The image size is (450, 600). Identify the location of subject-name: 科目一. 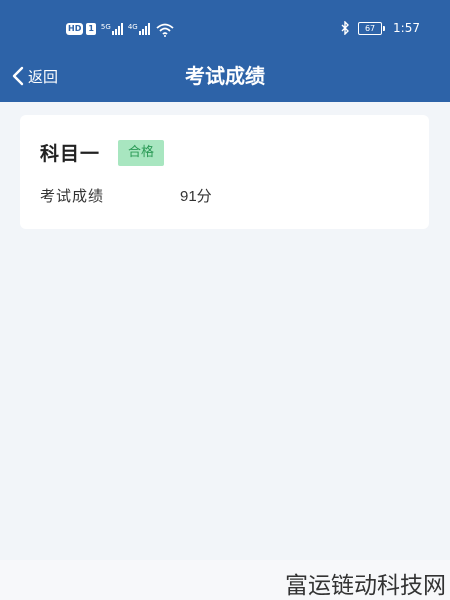
(70, 154).